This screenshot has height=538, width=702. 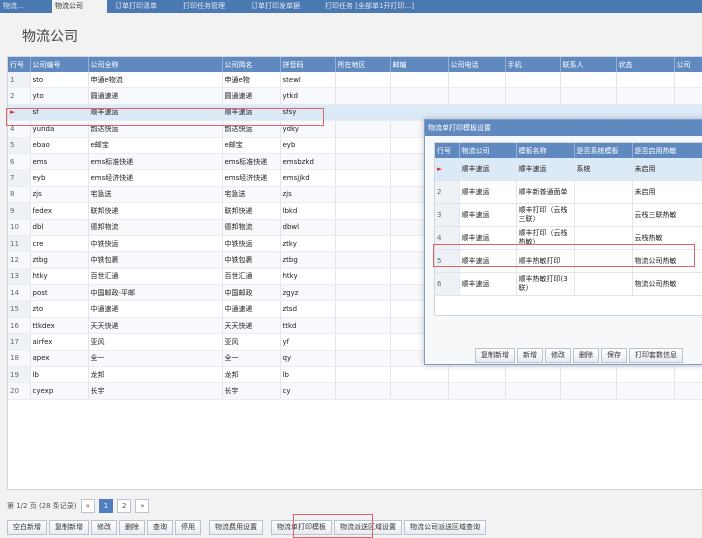 I want to click on toolbar-button-1: 复制新增, so click(x=69, y=527).